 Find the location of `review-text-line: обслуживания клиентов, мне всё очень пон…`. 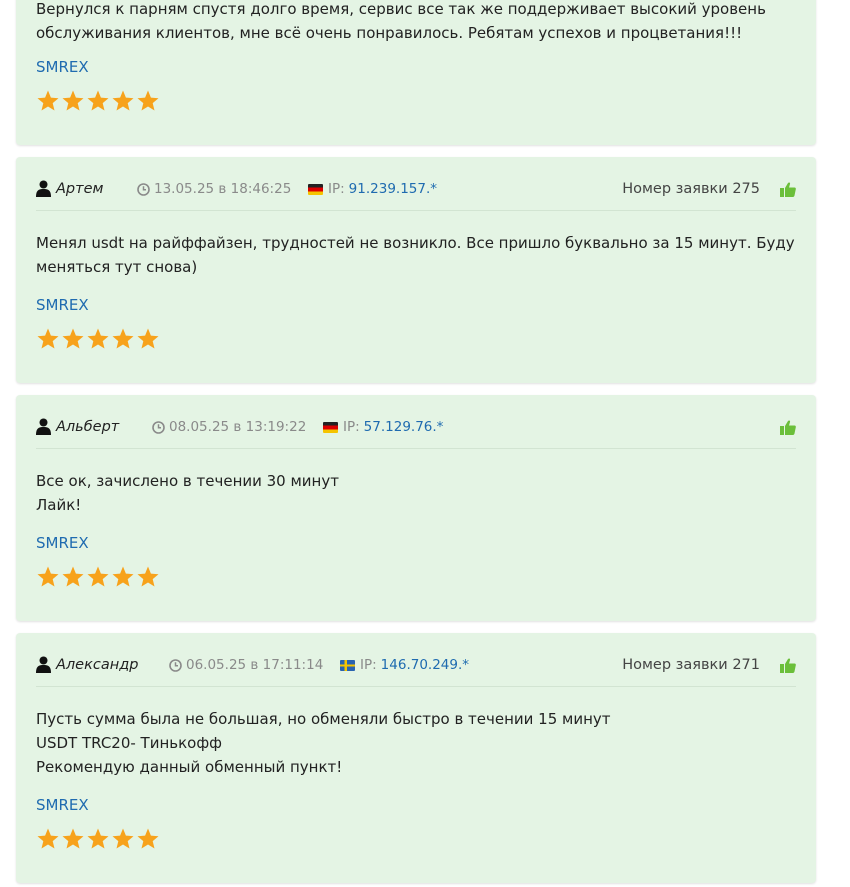

review-text-line: обслуживания клиентов, мне всё очень пон… is located at coordinates (389, 33).